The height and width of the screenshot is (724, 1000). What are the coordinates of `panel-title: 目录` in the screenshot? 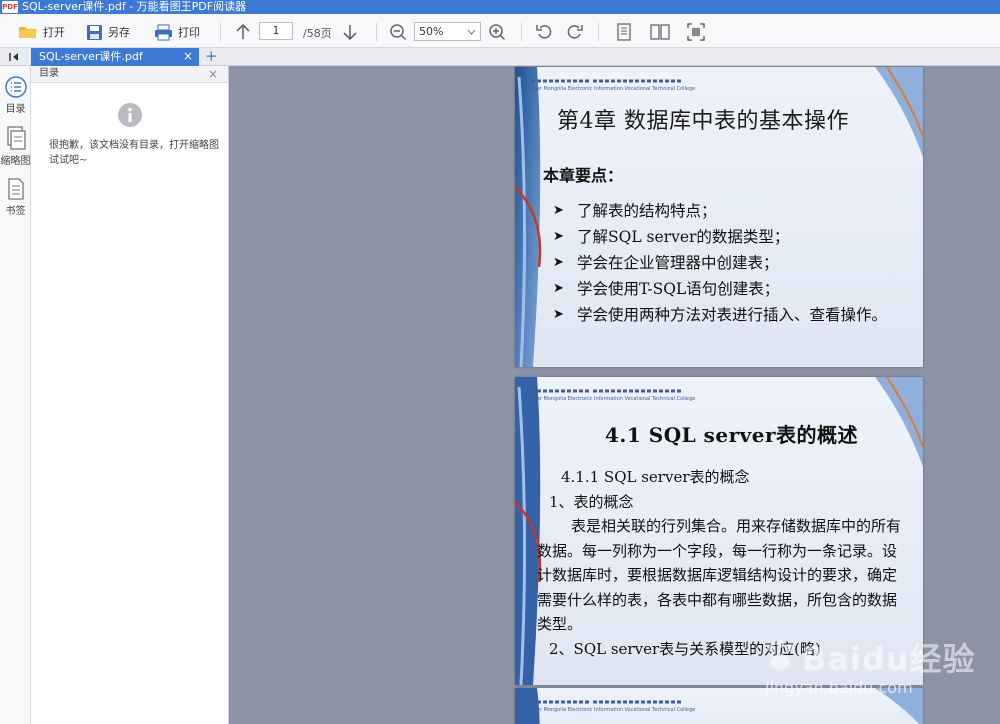 It's located at (49, 73).